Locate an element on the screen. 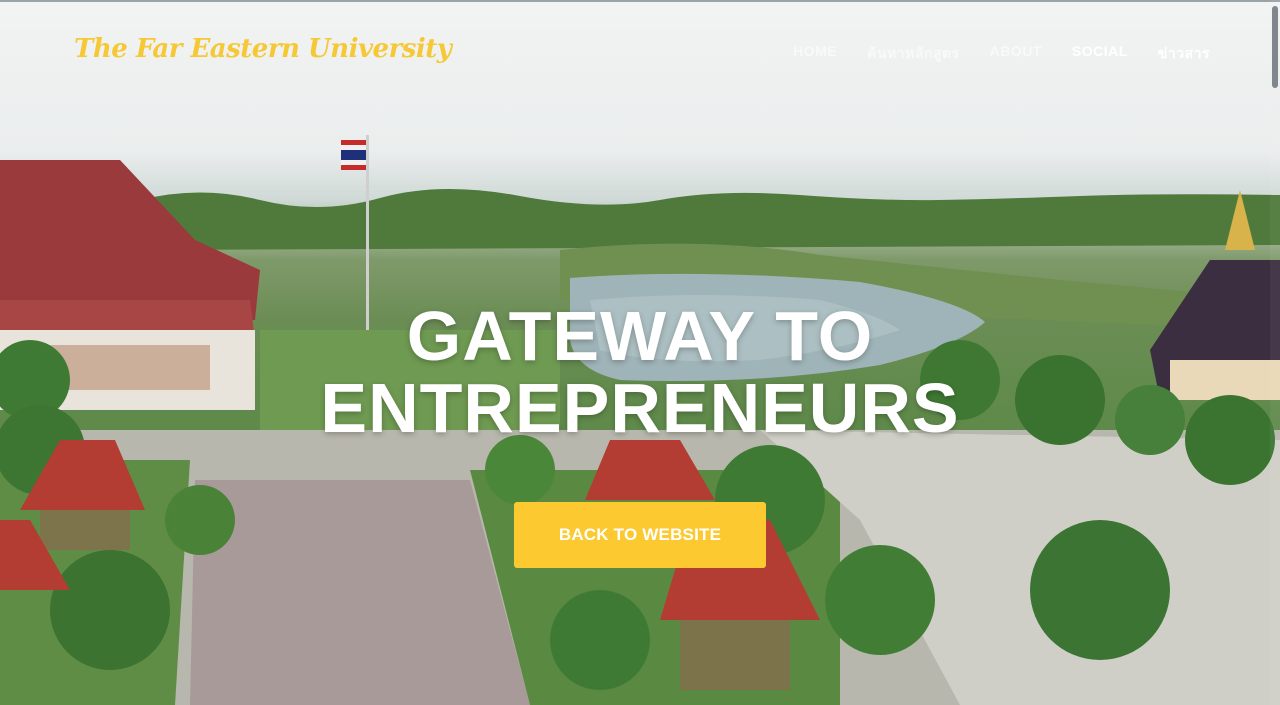  main-navigation: HOME ค้นหาหลักสูตร ABOUT SOCIAL ข่าวสาร is located at coordinates (1001, 54).